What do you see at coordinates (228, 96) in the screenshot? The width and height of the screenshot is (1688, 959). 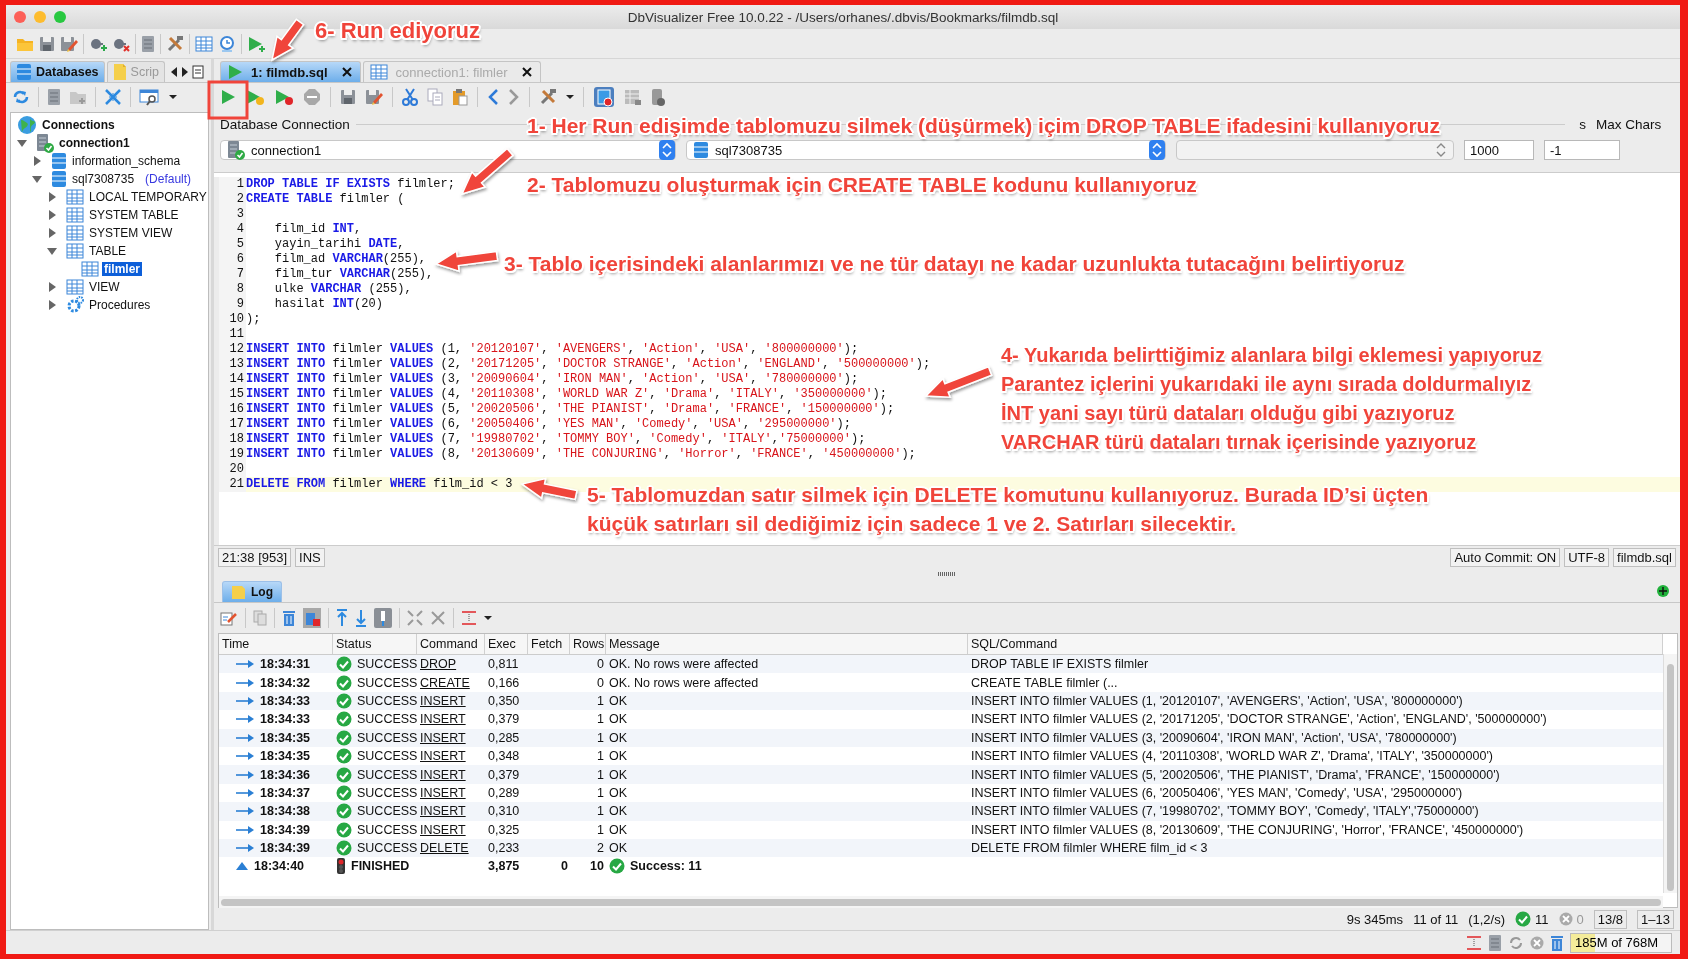 I see `play-icon` at bounding box center [228, 96].